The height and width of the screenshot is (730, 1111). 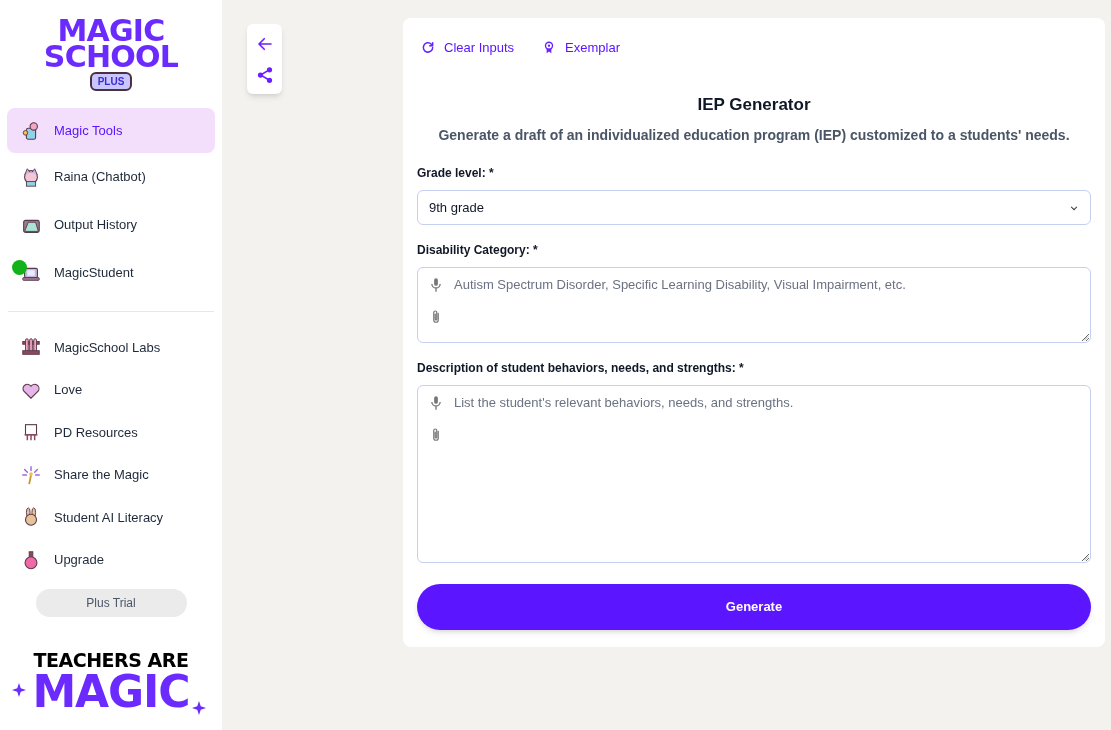 What do you see at coordinates (111, 177) in the screenshot?
I see `sidebar-item: Raina (Chatbot)` at bounding box center [111, 177].